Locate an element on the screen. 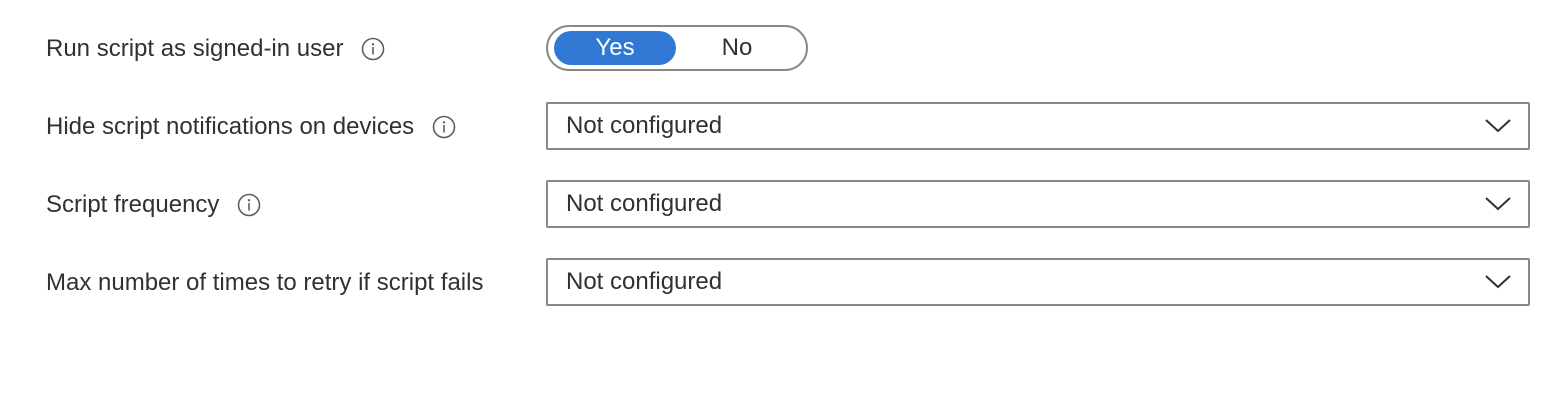  max-retries-dropdown: Not configured is located at coordinates (1038, 282).